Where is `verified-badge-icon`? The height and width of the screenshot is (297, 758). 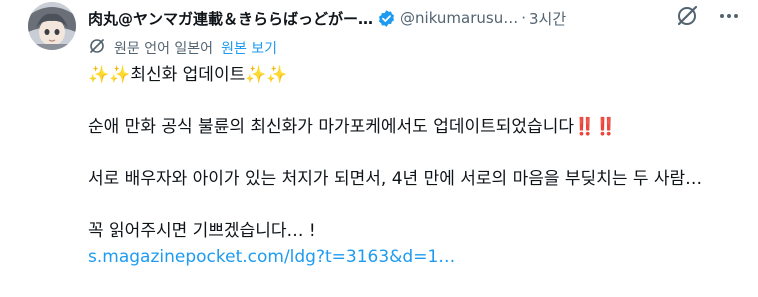 verified-badge-icon is located at coordinates (386, 18).